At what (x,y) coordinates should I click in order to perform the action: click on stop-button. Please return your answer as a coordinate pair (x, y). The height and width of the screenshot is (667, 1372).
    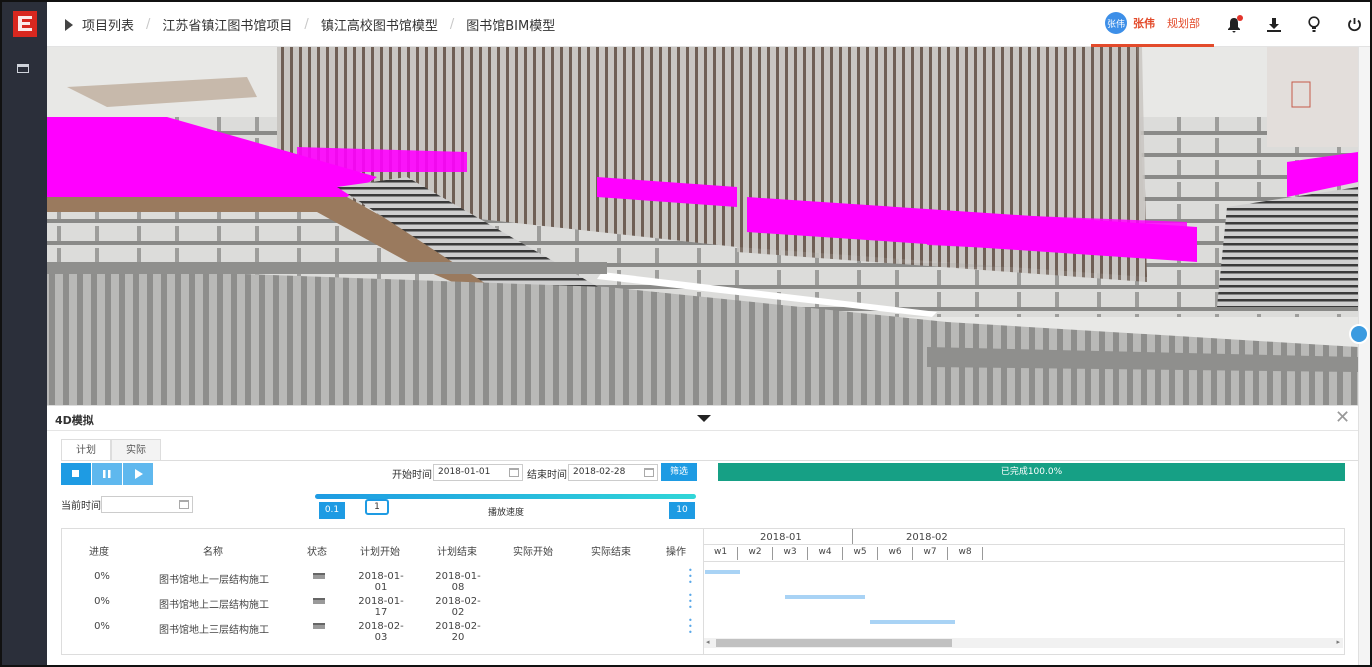
    Looking at the image, I should click on (76, 474).